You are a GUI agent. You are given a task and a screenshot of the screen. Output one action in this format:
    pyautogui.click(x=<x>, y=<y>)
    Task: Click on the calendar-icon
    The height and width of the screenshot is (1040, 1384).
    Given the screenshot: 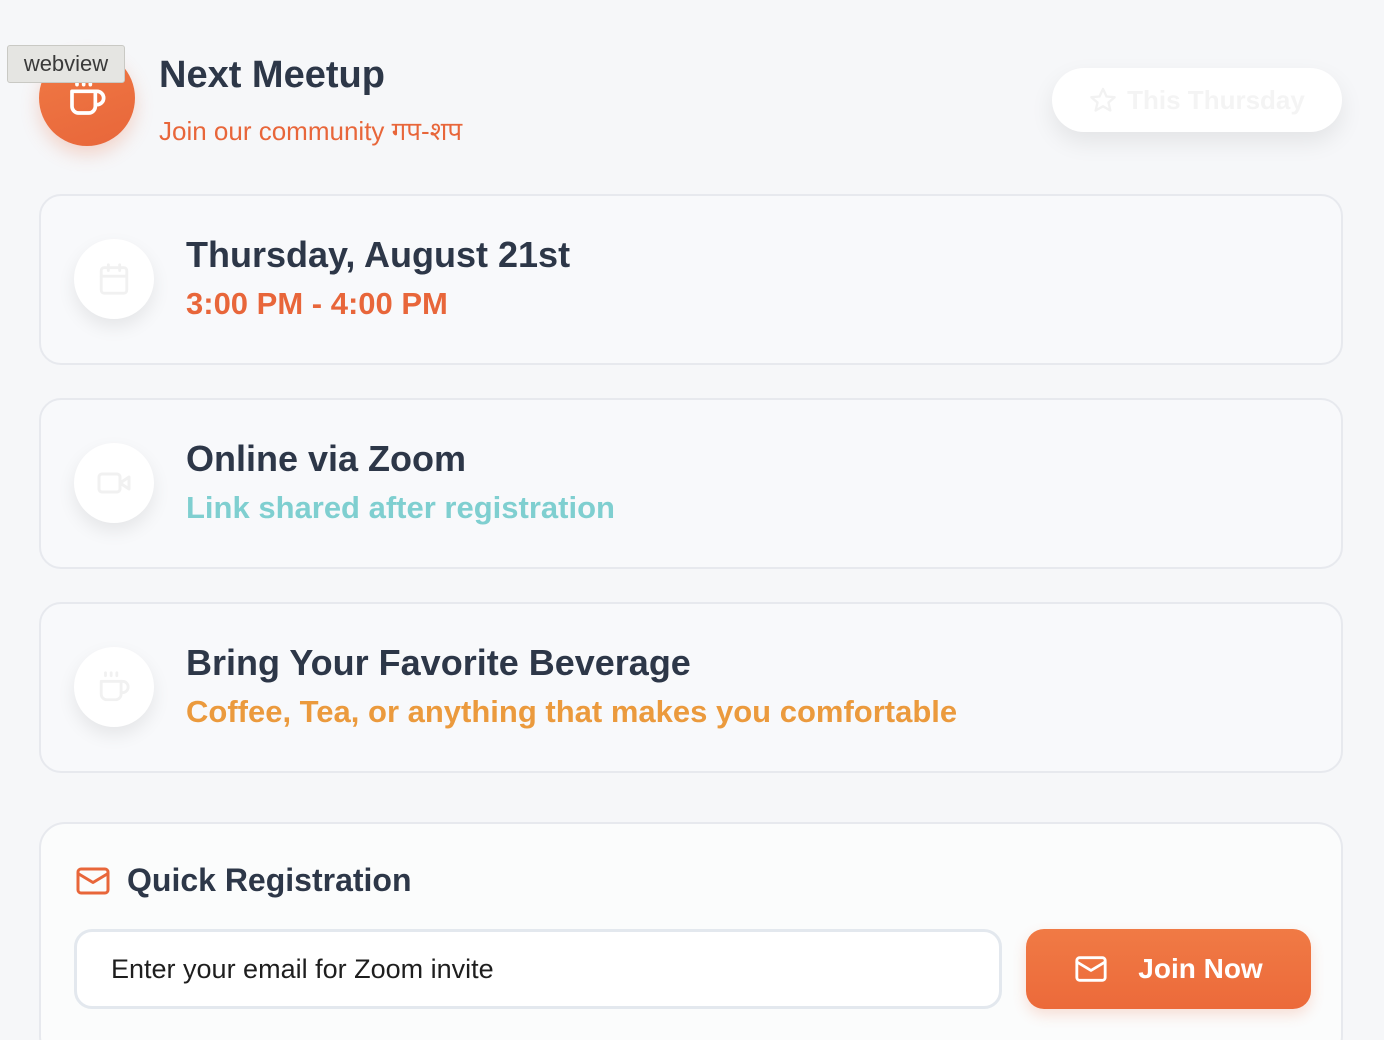 What is the action you would take?
    pyautogui.click(x=114, y=279)
    